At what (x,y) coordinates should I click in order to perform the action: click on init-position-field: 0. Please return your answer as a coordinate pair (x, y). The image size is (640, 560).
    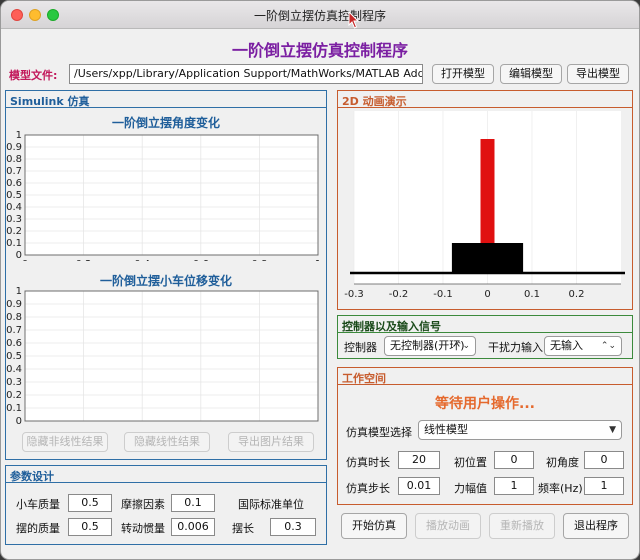
    Looking at the image, I should click on (514, 460).